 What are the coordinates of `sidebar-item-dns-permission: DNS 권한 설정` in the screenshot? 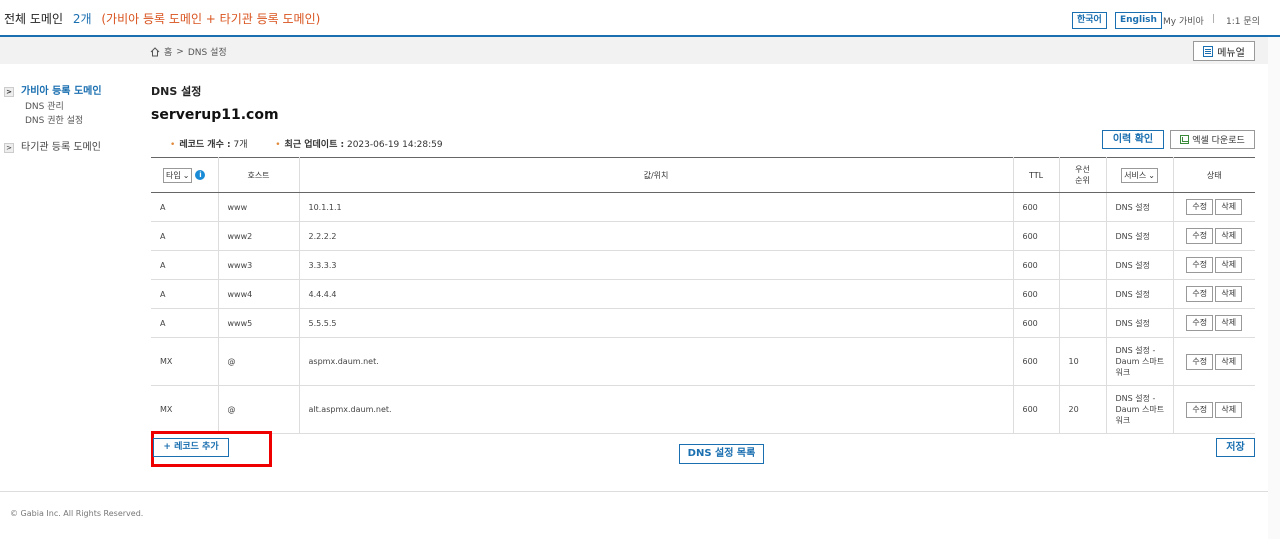 It's located at (70, 121).